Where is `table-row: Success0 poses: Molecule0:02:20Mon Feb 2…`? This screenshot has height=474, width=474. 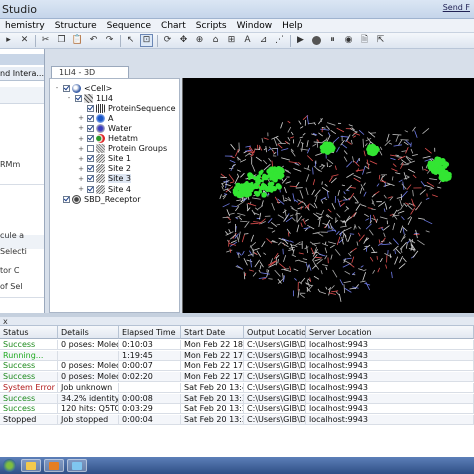 table-row: Success0 poses: Molecule0:02:20Mon Feb 2… is located at coordinates (237, 377).